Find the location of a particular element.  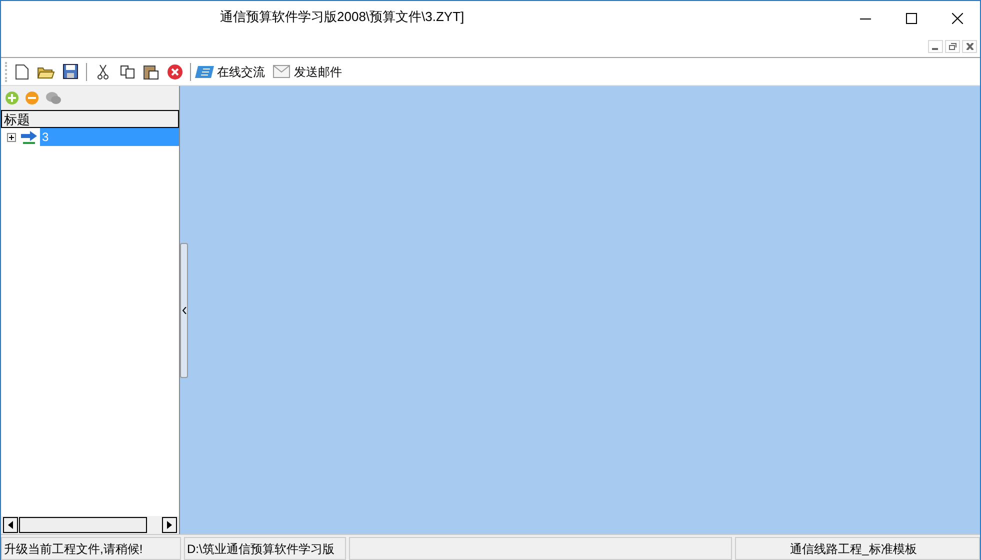

scroll-left-button is located at coordinates (10, 525).